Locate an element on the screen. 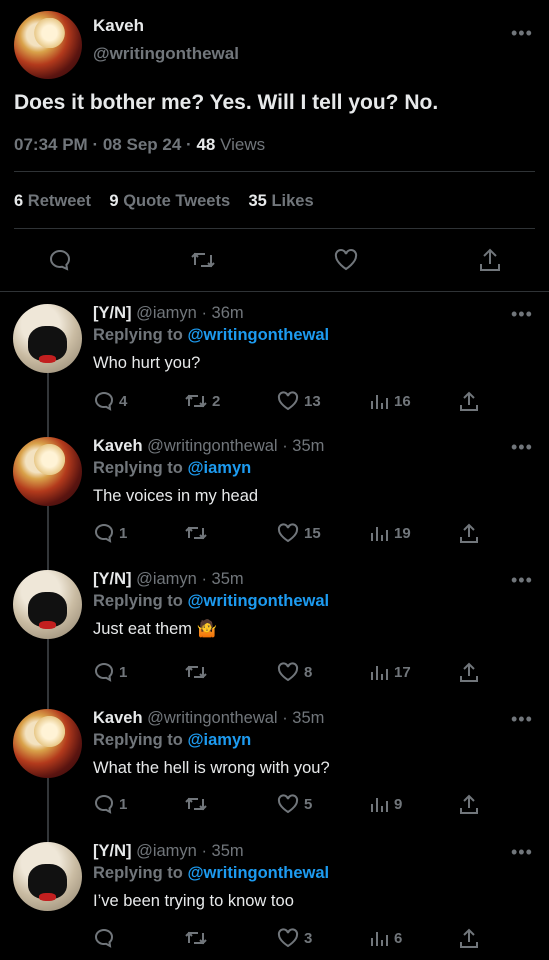 The image size is (549, 960). like-button: 15 is located at coordinates (298, 533).